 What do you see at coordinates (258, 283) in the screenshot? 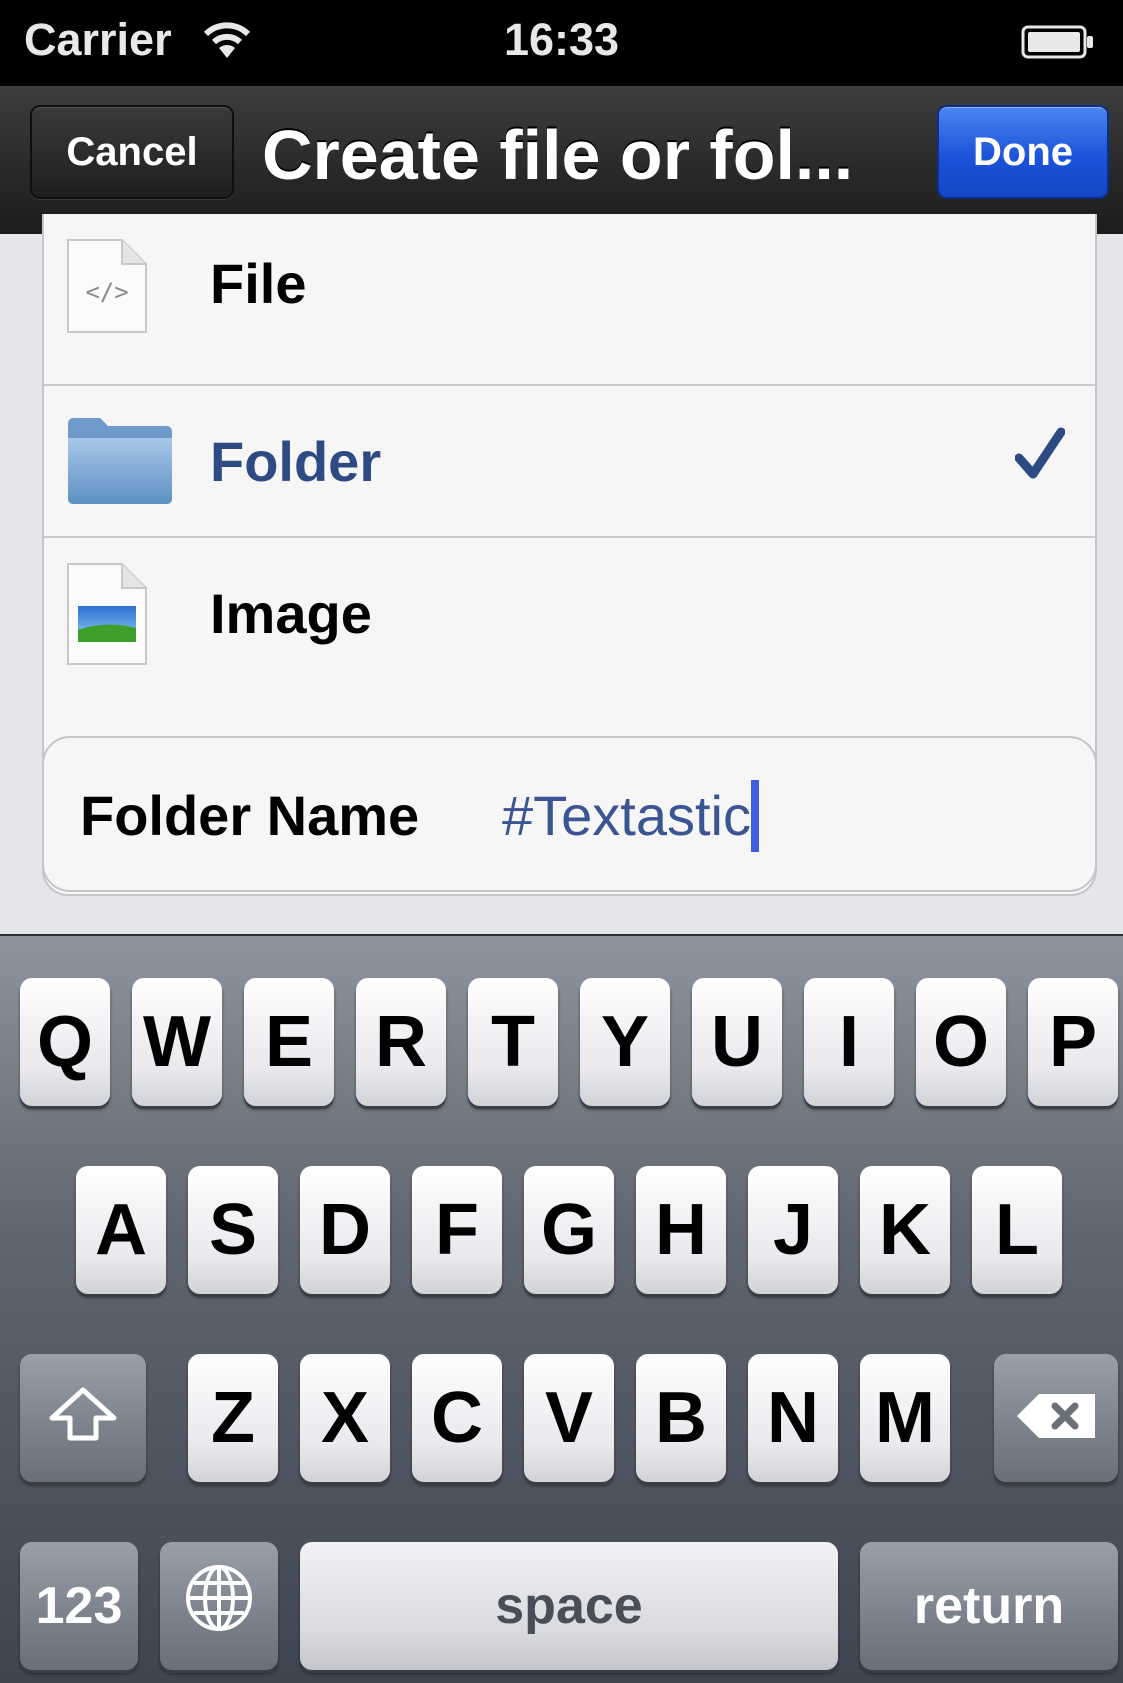
I see `list-item-label: File` at bounding box center [258, 283].